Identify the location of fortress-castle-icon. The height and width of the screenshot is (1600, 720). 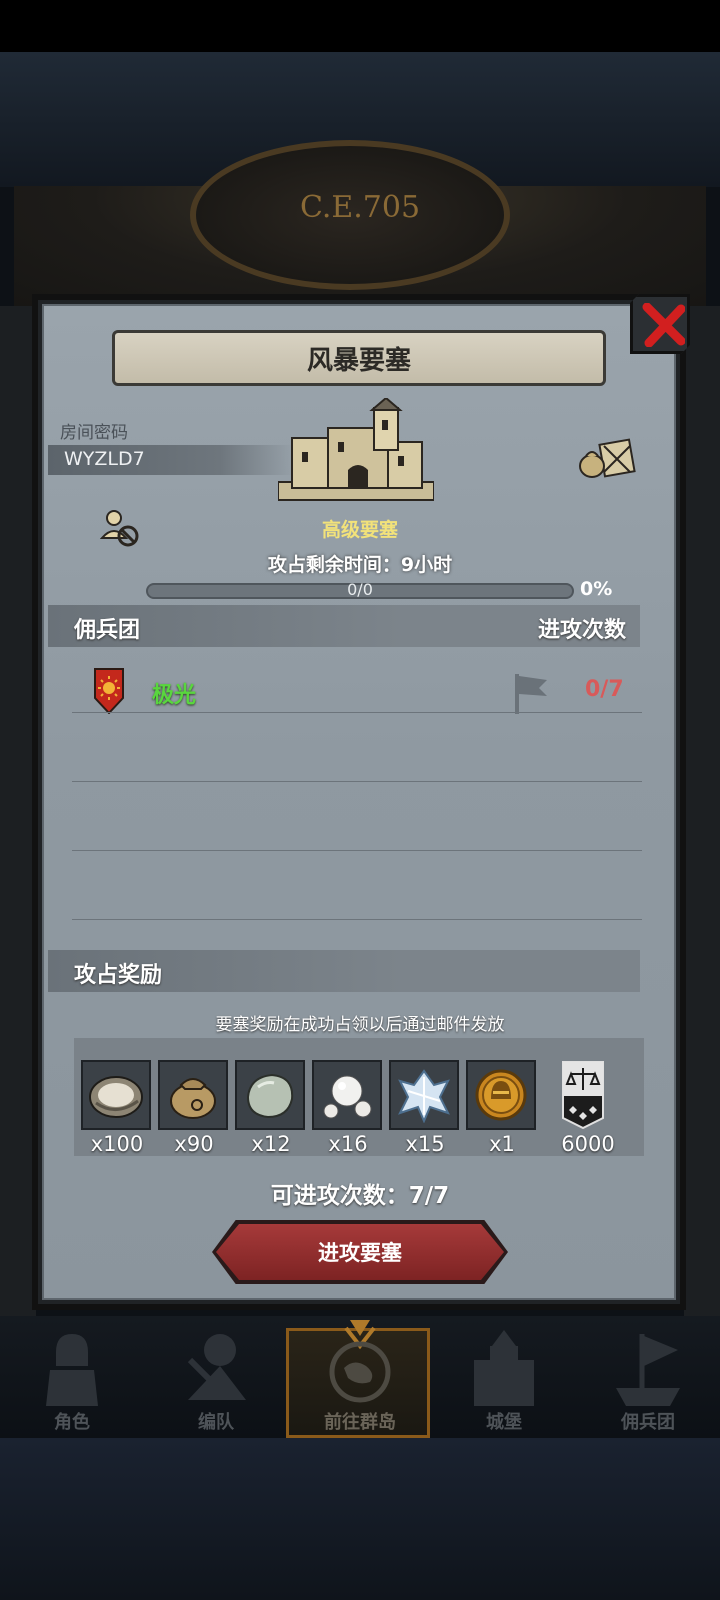
(356, 449).